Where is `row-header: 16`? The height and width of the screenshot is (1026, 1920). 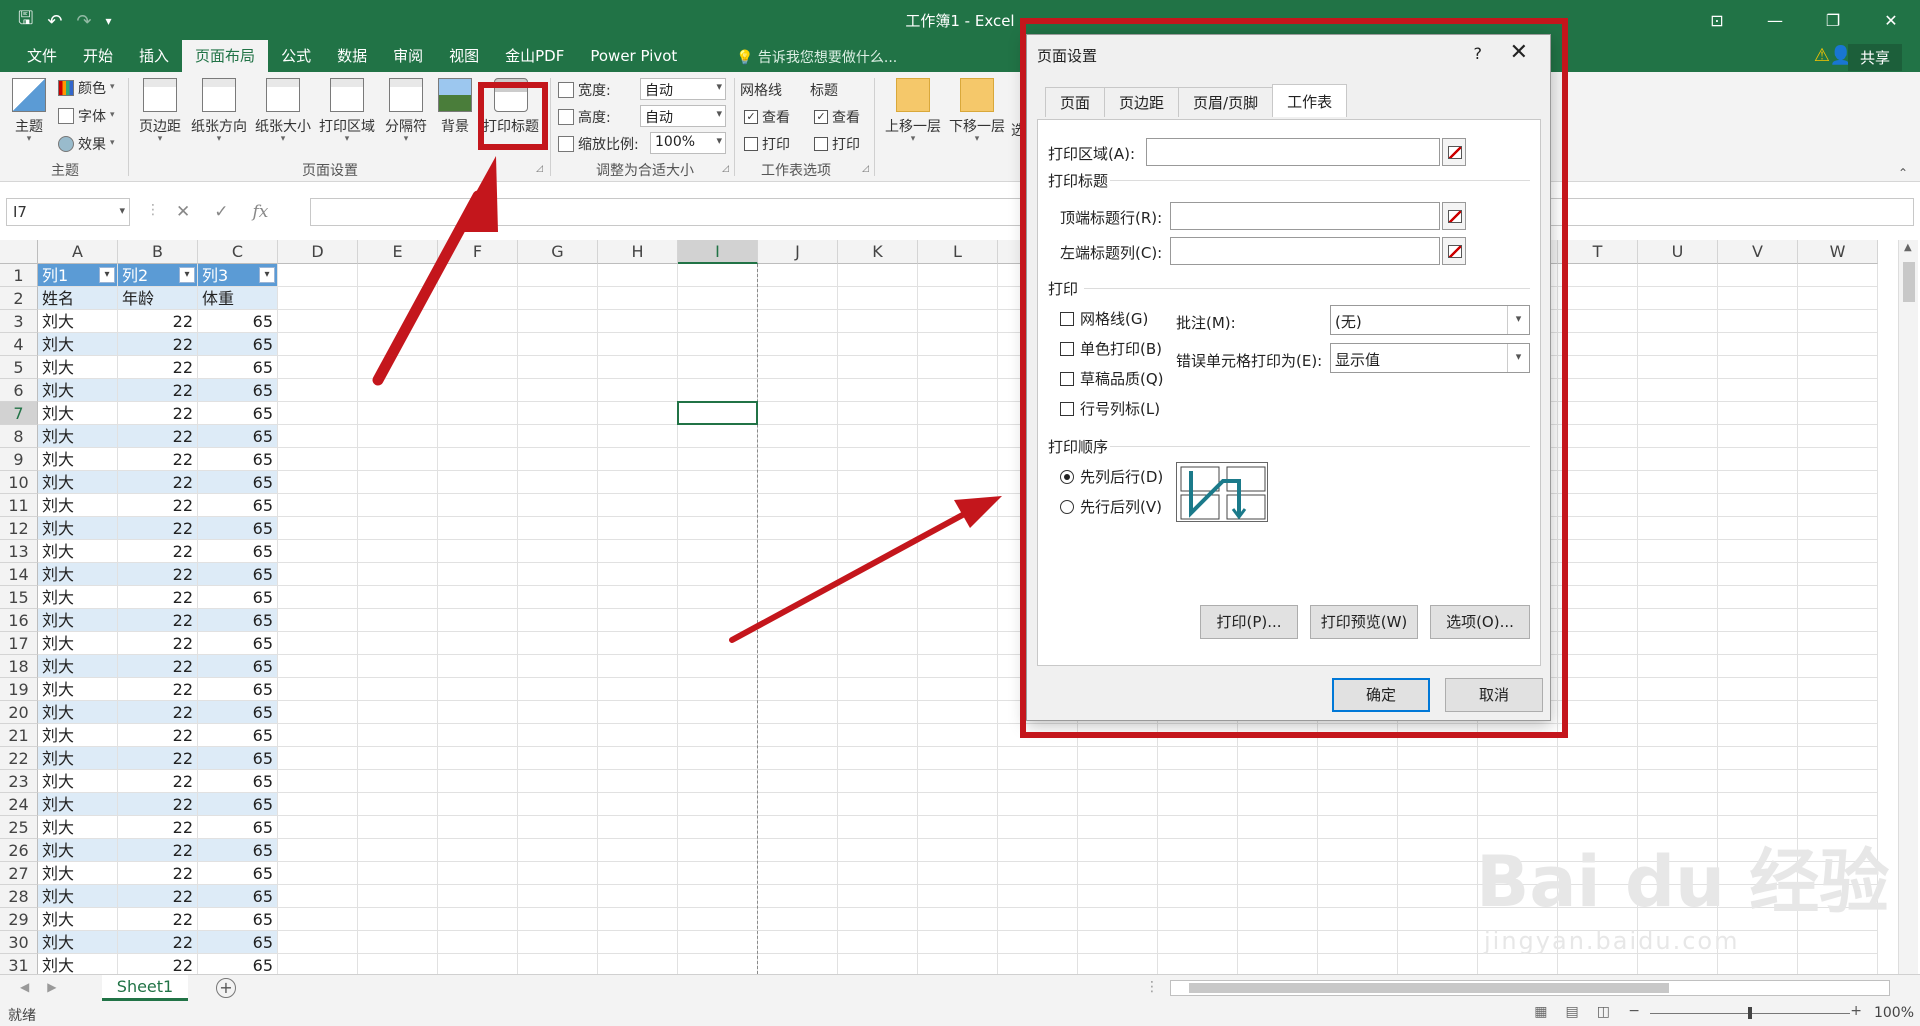
row-header: 16 is located at coordinates (19, 620).